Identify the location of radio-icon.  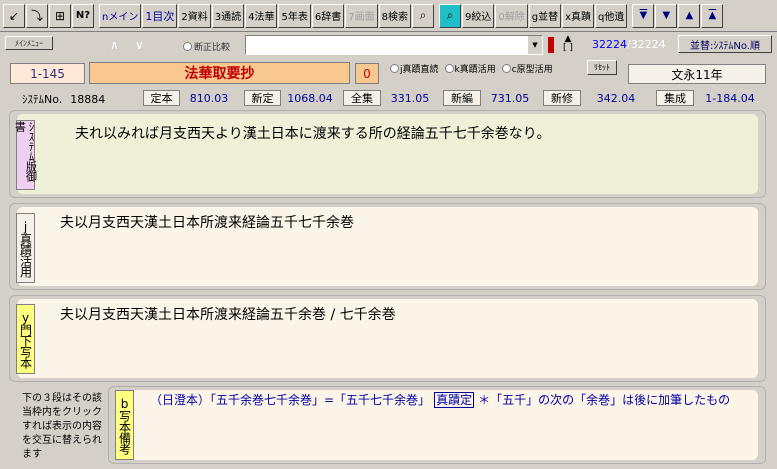
(187, 46).